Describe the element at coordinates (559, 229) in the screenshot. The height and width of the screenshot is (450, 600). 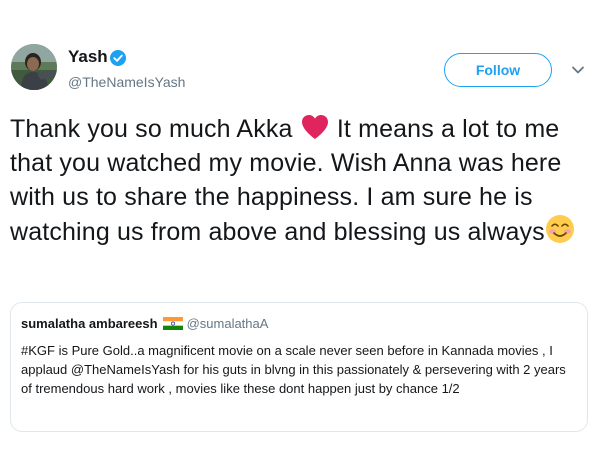
I see `smiling-face-icon` at that location.